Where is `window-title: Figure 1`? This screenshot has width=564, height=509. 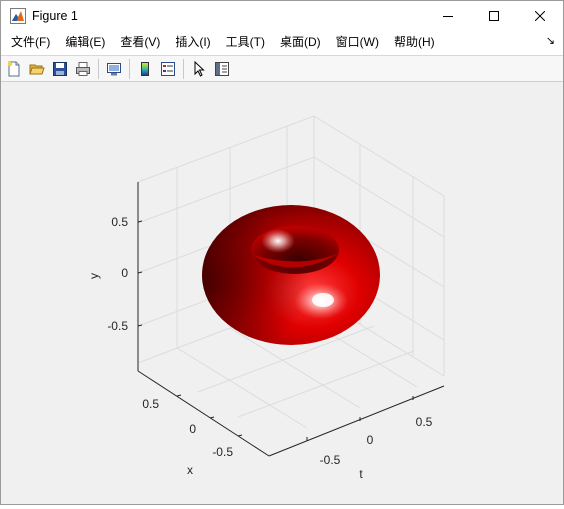 window-title: Figure 1 is located at coordinates (55, 15).